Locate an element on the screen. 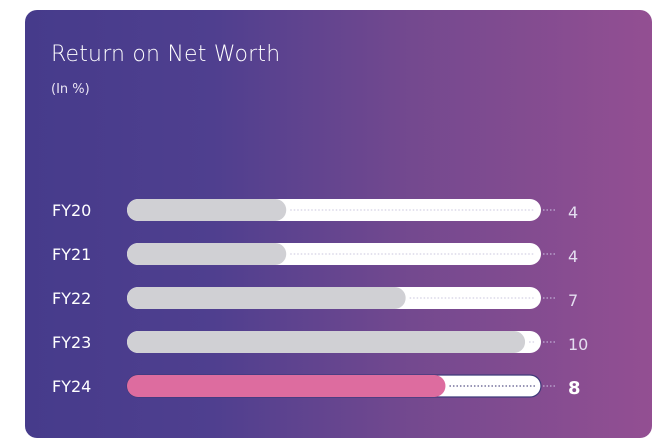  category-label: FY21 is located at coordinates (71, 254).